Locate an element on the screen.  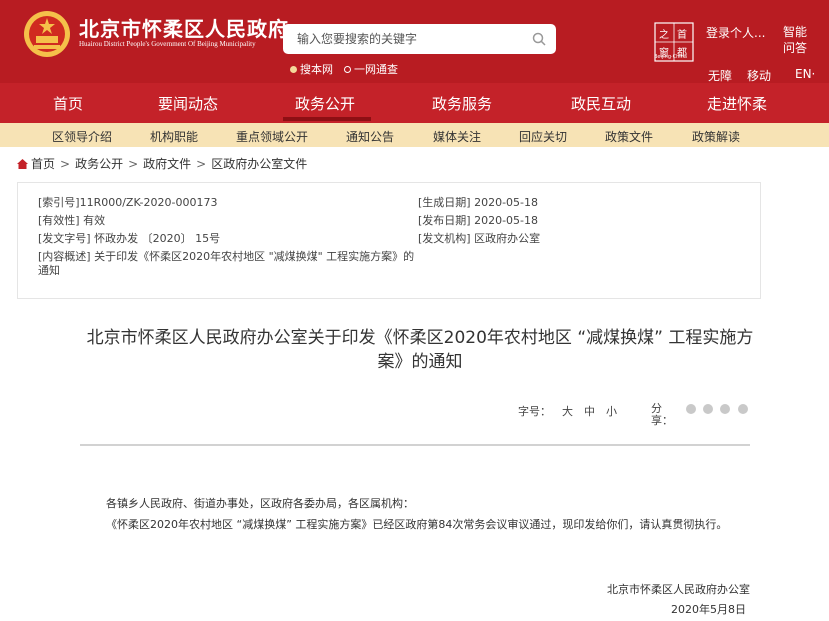
font-size-label: 字号： is located at coordinates (534, 411).